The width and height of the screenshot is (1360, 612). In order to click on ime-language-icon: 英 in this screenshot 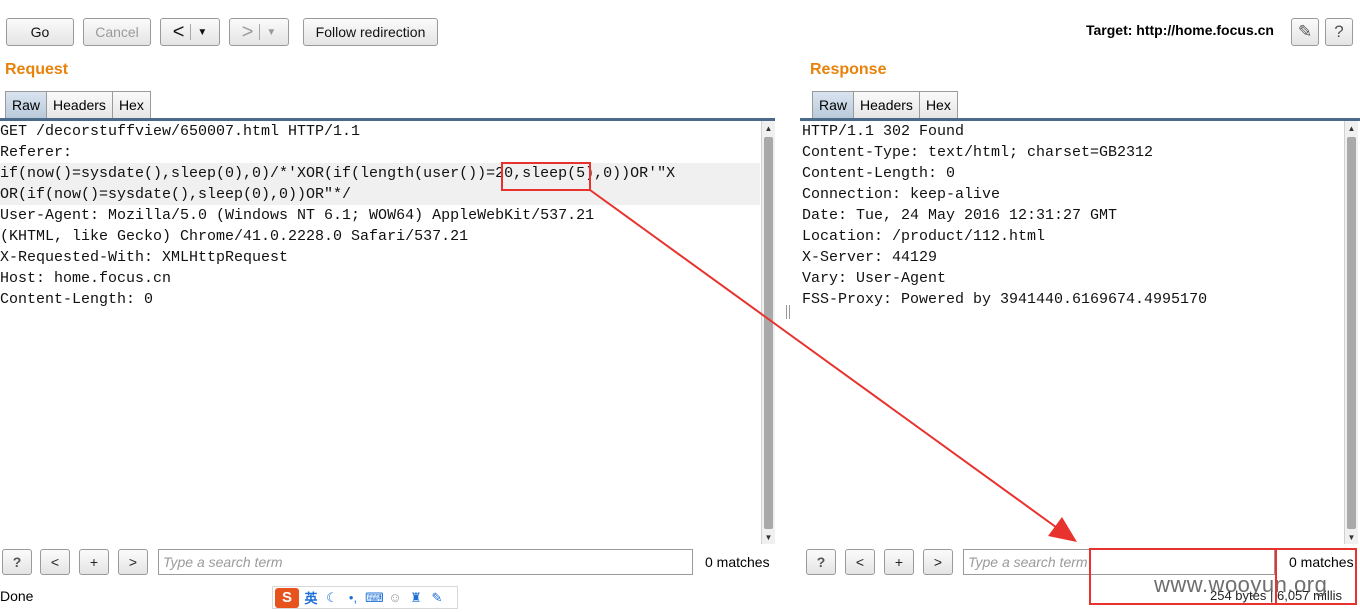, I will do `click(311, 597)`.